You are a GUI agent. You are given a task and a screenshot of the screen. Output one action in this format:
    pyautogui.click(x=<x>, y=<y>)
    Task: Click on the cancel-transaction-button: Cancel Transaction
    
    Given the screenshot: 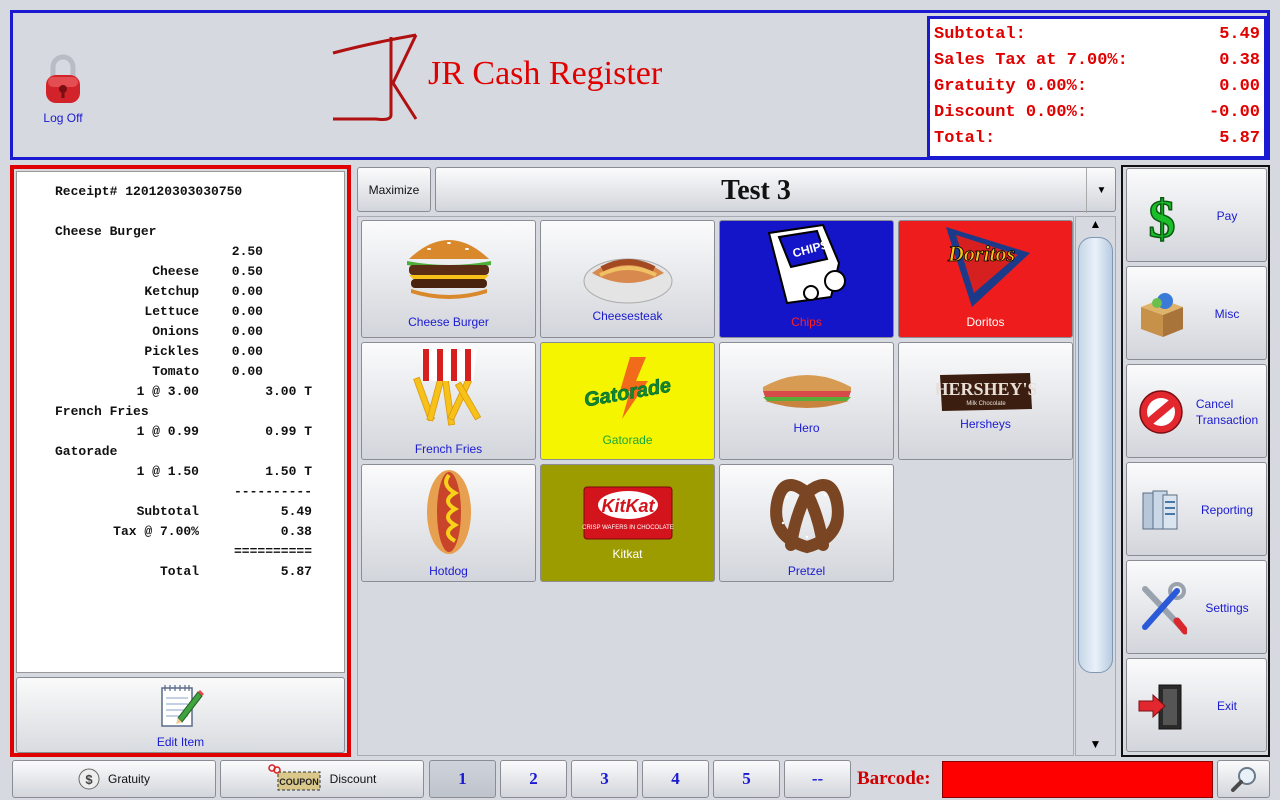 What is the action you would take?
    pyautogui.click(x=1196, y=411)
    